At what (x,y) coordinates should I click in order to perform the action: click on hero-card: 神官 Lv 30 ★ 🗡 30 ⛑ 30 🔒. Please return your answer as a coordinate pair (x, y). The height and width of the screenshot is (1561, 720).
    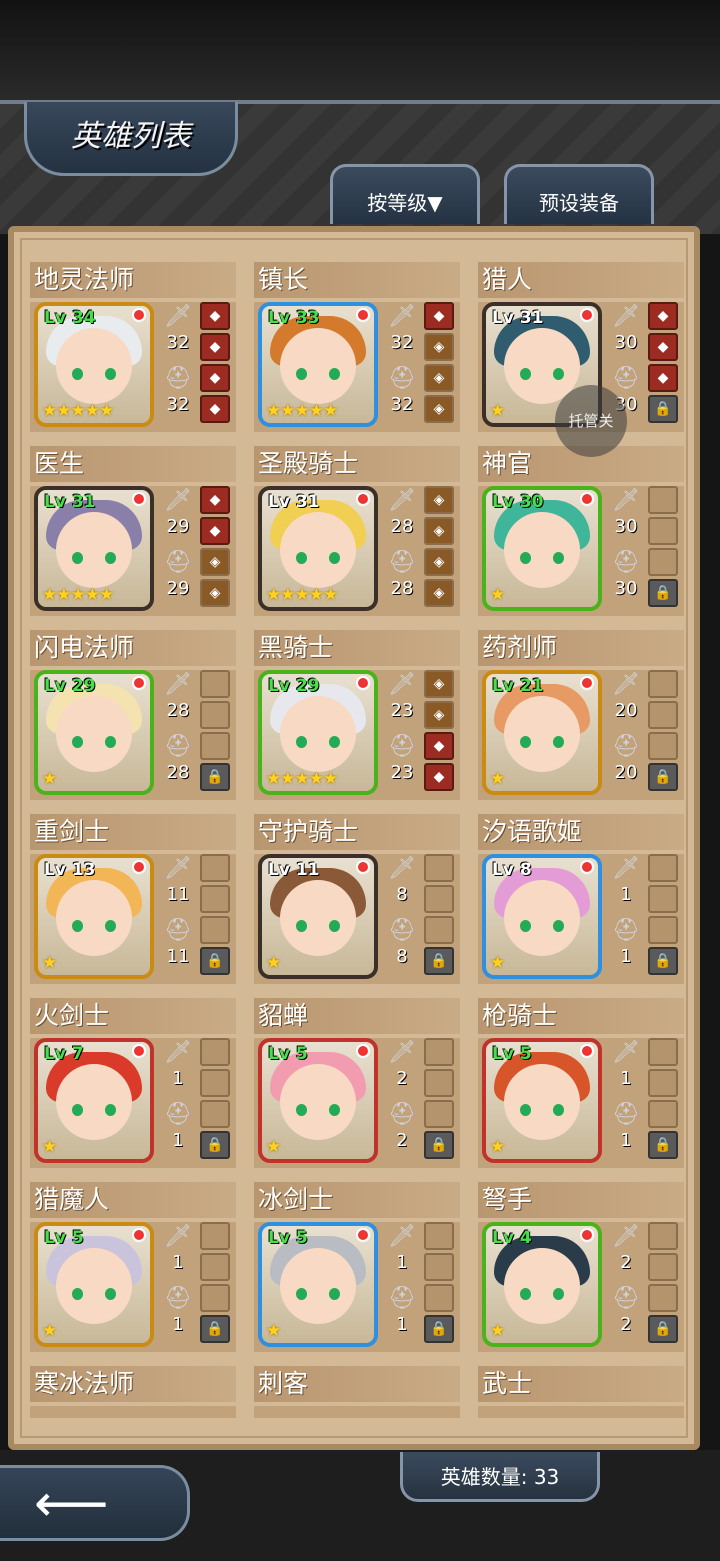
    Looking at the image, I should click on (581, 531).